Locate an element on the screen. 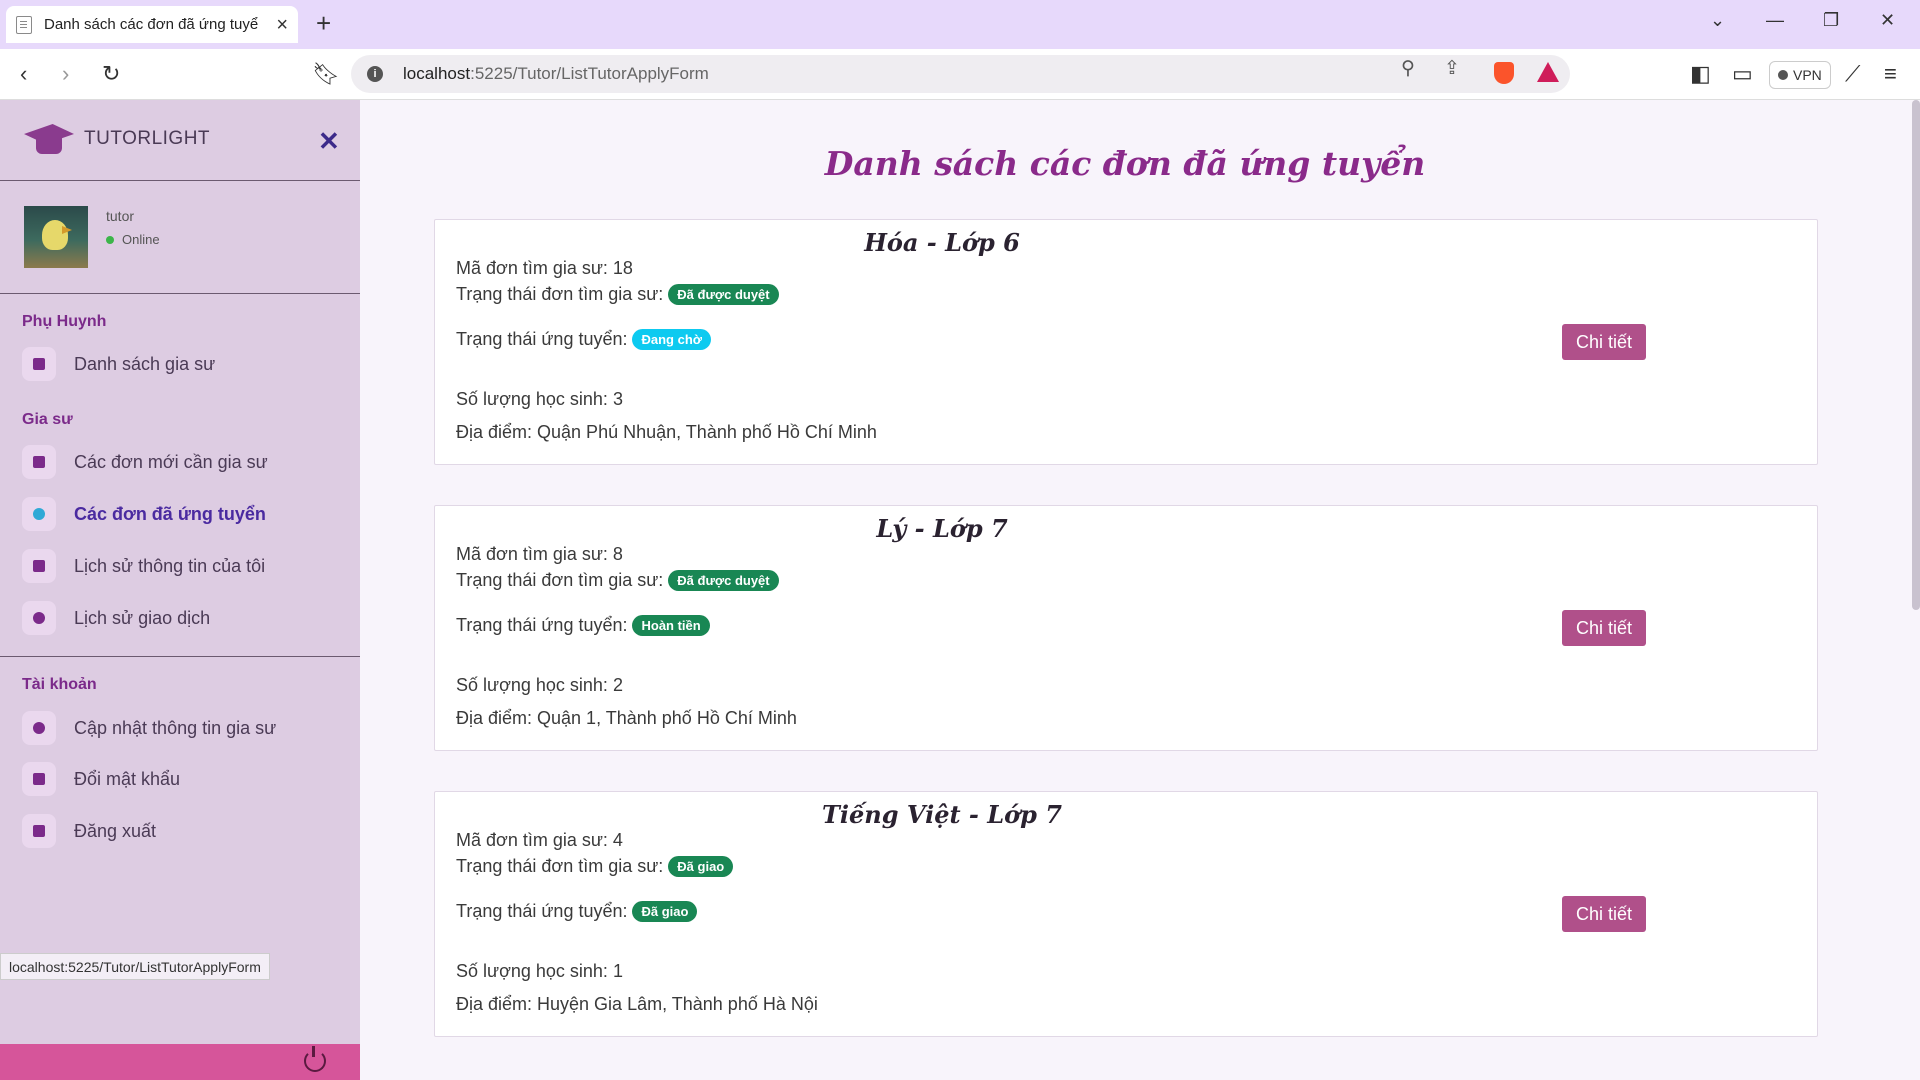 This screenshot has width=1920, height=1080. sidebar-item-update-profile: Cập nhật thông tin gia sư is located at coordinates (149, 728).